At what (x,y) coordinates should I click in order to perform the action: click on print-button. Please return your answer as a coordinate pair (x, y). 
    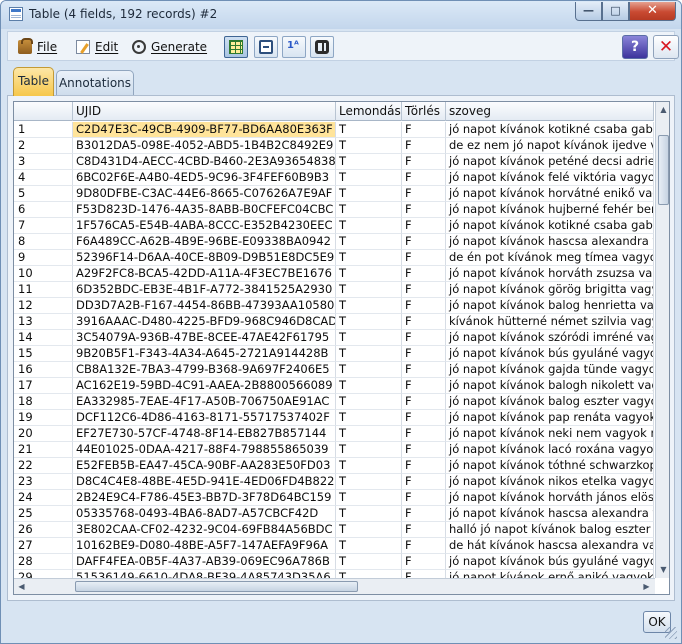
    Looking at the image, I should click on (266, 47).